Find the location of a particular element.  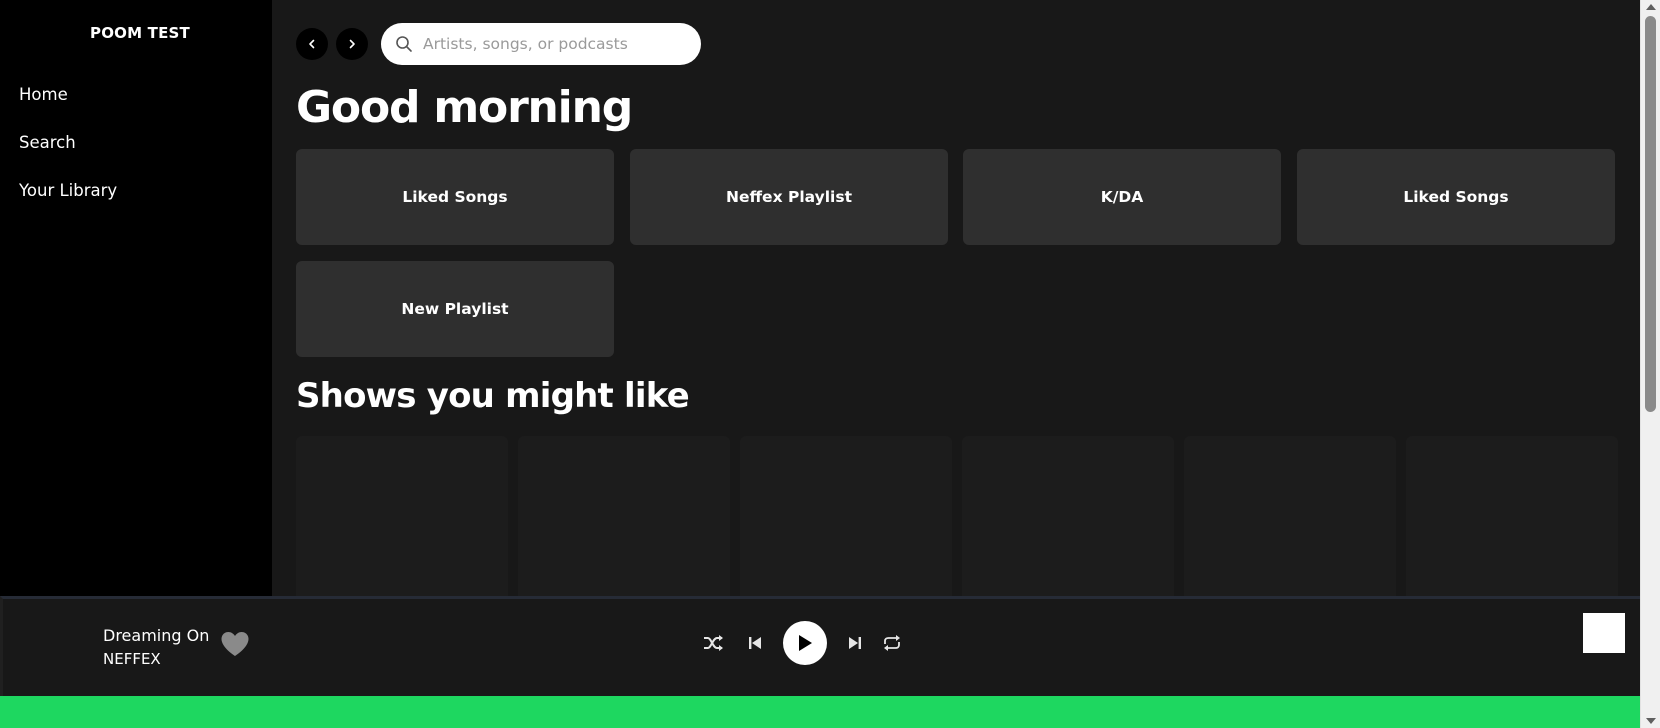

sidebar: POOM TEST Home Search Your Library is located at coordinates (136, 298).